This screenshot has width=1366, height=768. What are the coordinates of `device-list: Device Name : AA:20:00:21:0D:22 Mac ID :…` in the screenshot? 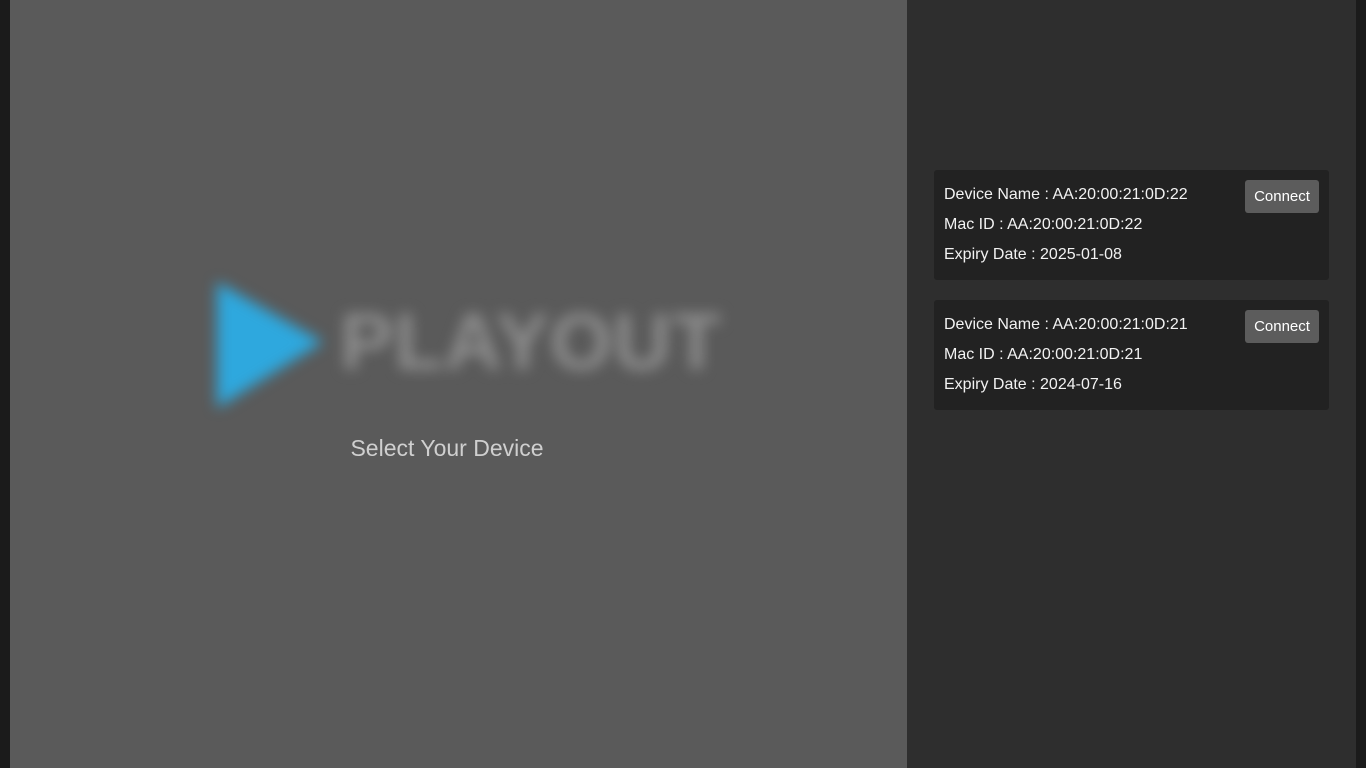 It's located at (1131, 300).